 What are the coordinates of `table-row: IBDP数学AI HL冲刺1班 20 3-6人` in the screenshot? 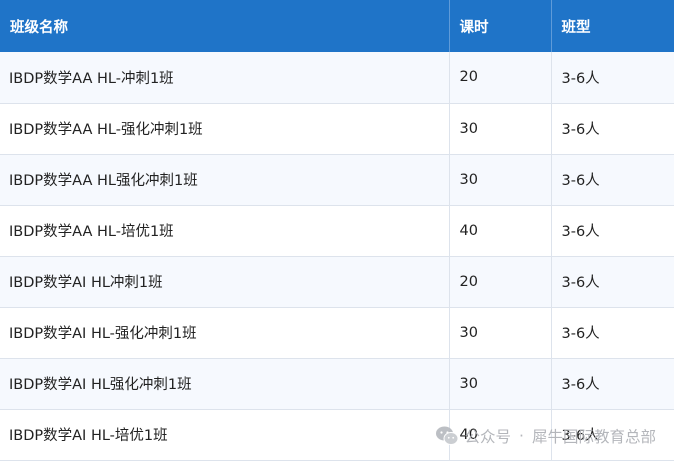 It's located at (337, 282).